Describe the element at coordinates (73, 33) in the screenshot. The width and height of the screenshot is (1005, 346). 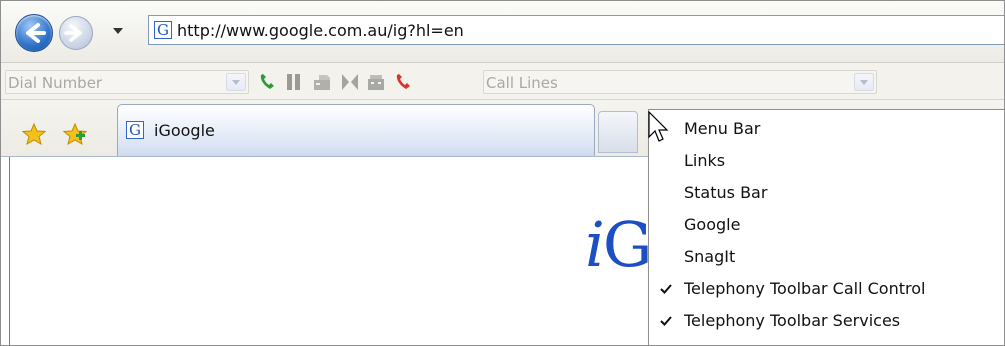
I see `forward-arrow-icon` at that location.